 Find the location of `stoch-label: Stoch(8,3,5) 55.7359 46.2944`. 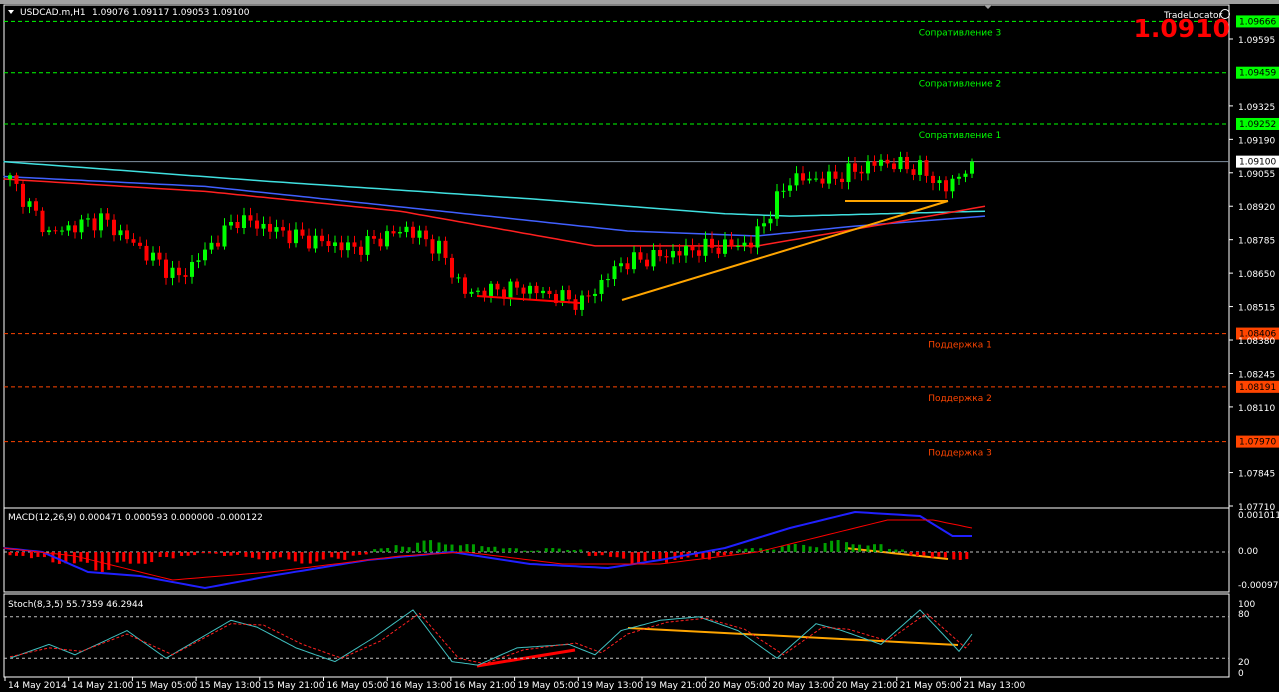

stoch-label: Stoch(8,3,5) 55.7359 46.2944 is located at coordinates (76, 605).